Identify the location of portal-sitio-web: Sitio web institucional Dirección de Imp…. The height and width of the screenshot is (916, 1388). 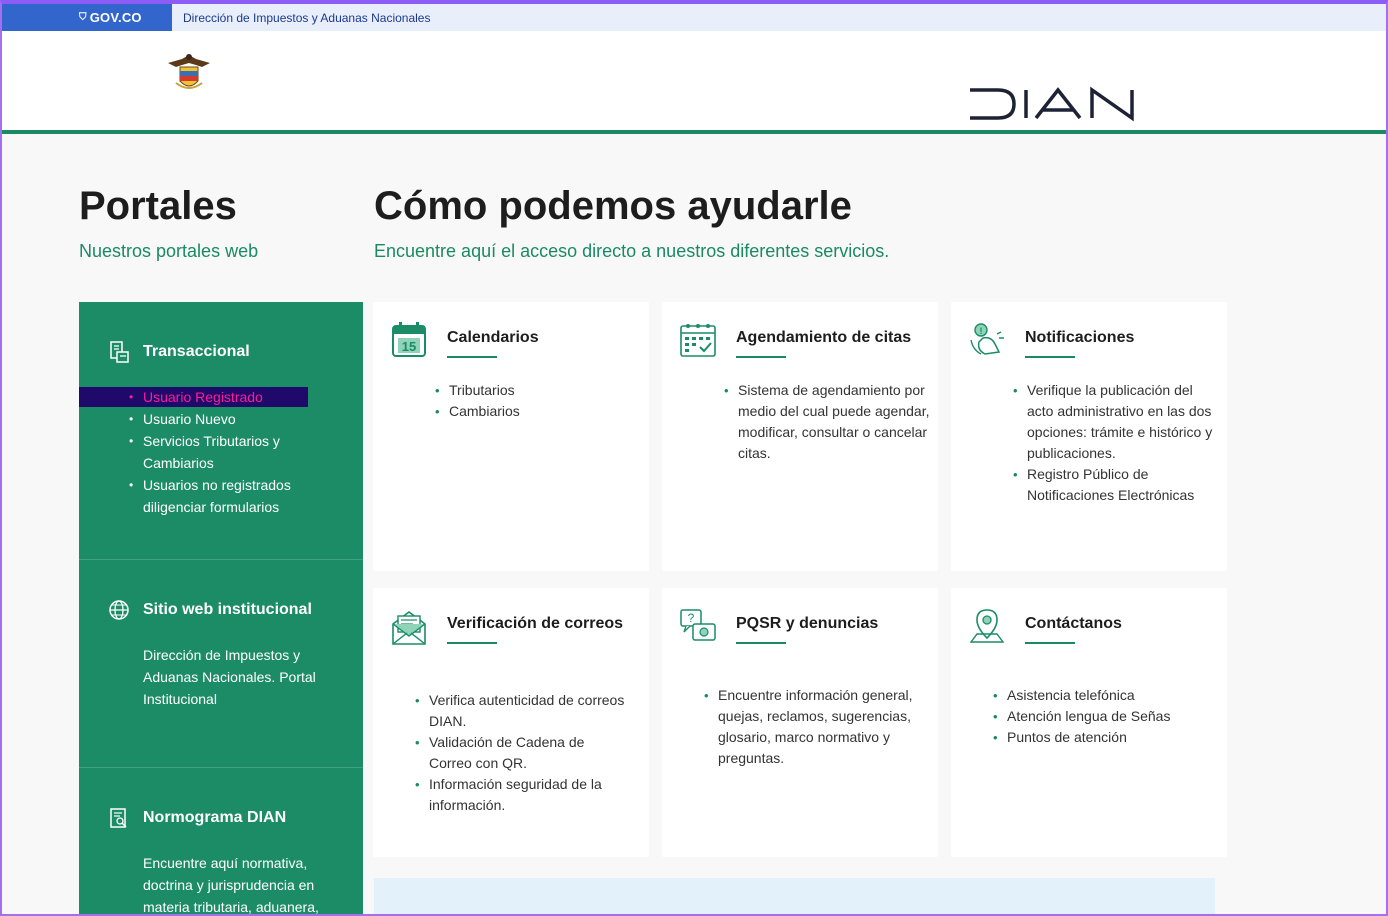
(221, 664).